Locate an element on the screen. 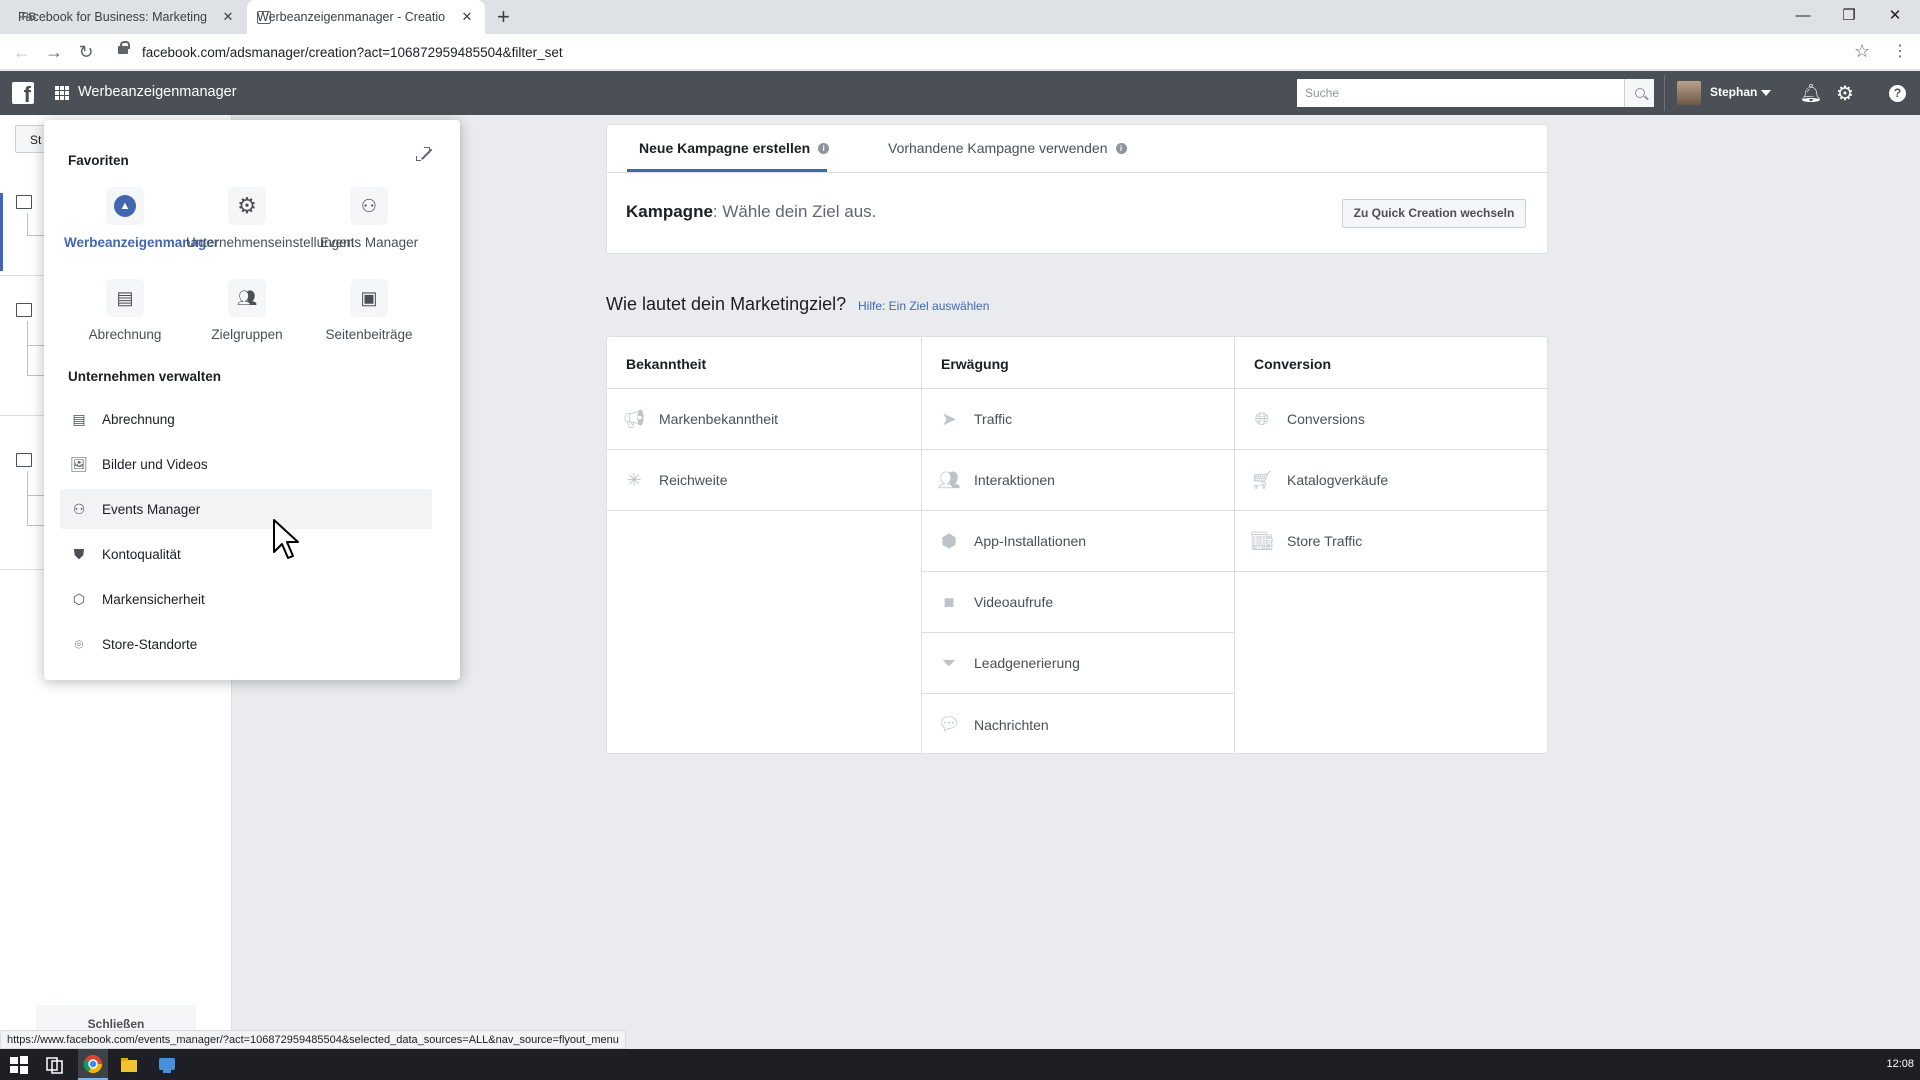 The image size is (1920, 1080). menu-item-images-videos: 🖼︎ Bilder und Videos is located at coordinates (246, 464).